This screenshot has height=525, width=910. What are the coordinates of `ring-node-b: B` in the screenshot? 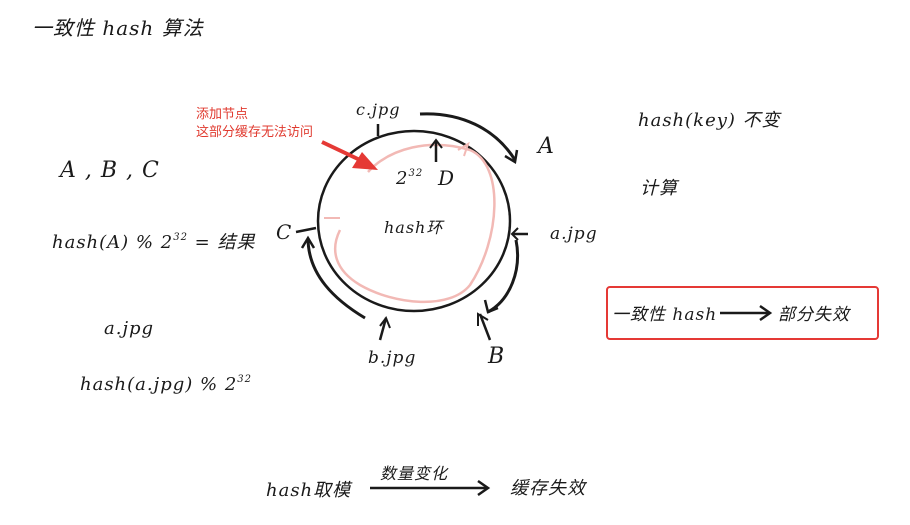 It's located at (497, 356).